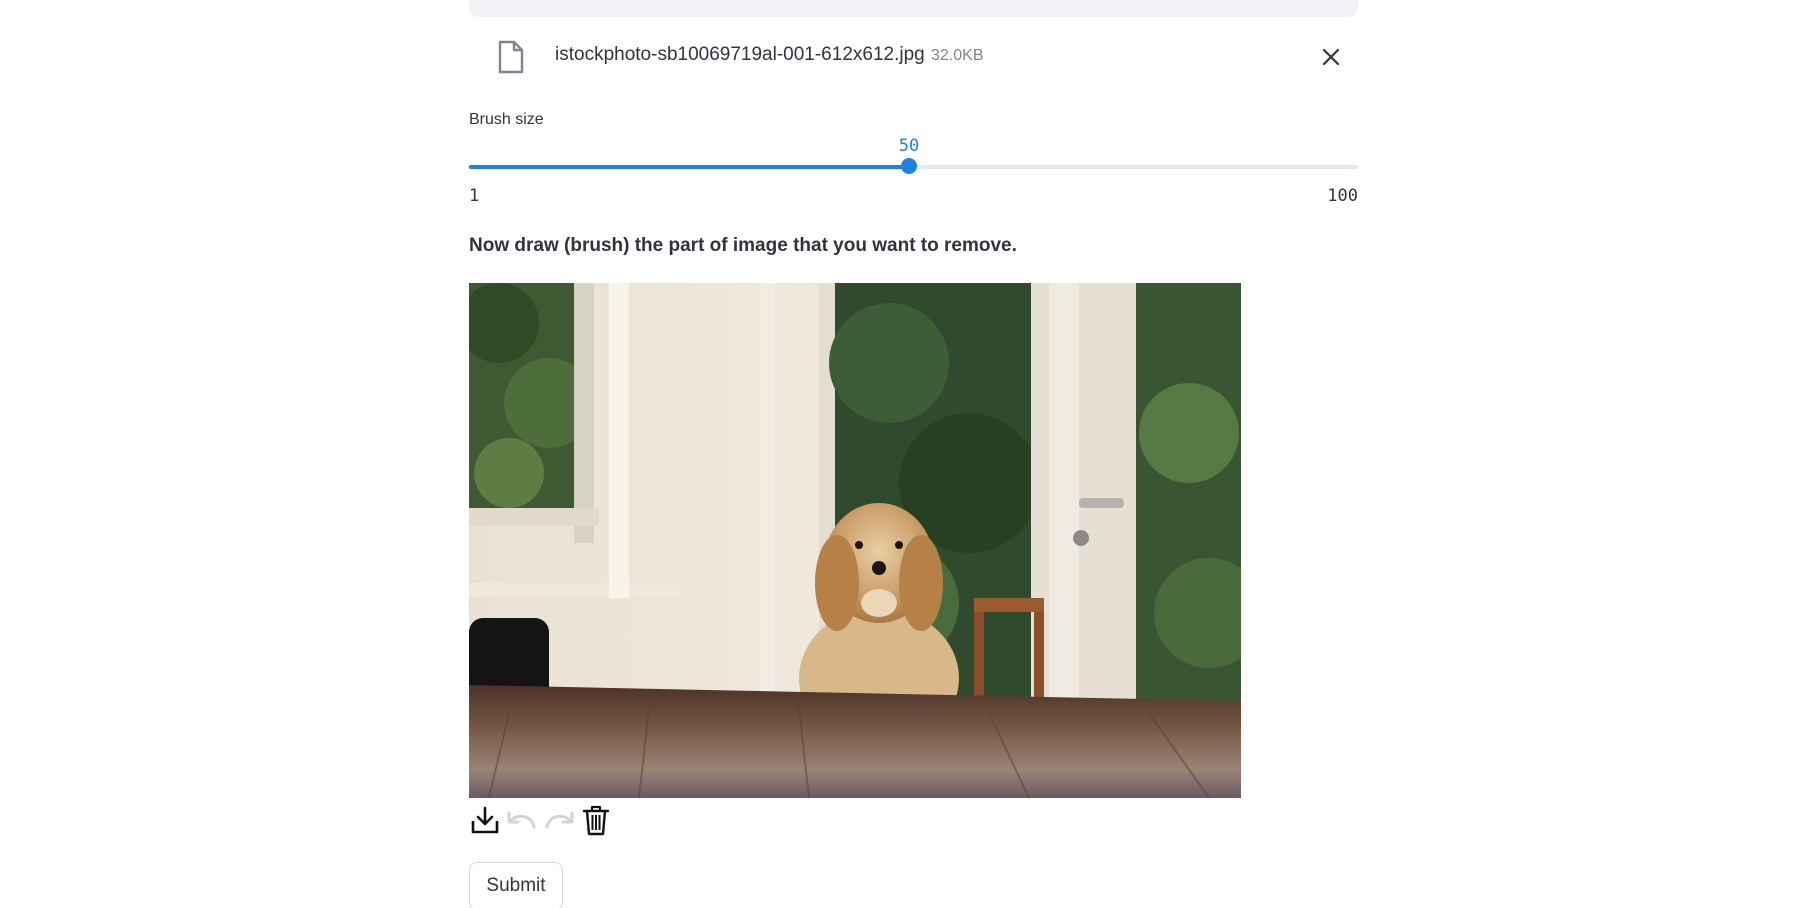 The width and height of the screenshot is (1801, 908). I want to click on redo-icon, so click(559, 820).